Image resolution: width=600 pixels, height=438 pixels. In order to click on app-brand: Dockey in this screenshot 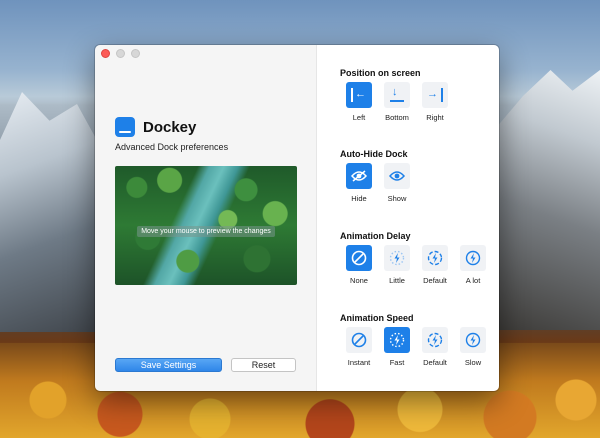, I will do `click(155, 127)`.